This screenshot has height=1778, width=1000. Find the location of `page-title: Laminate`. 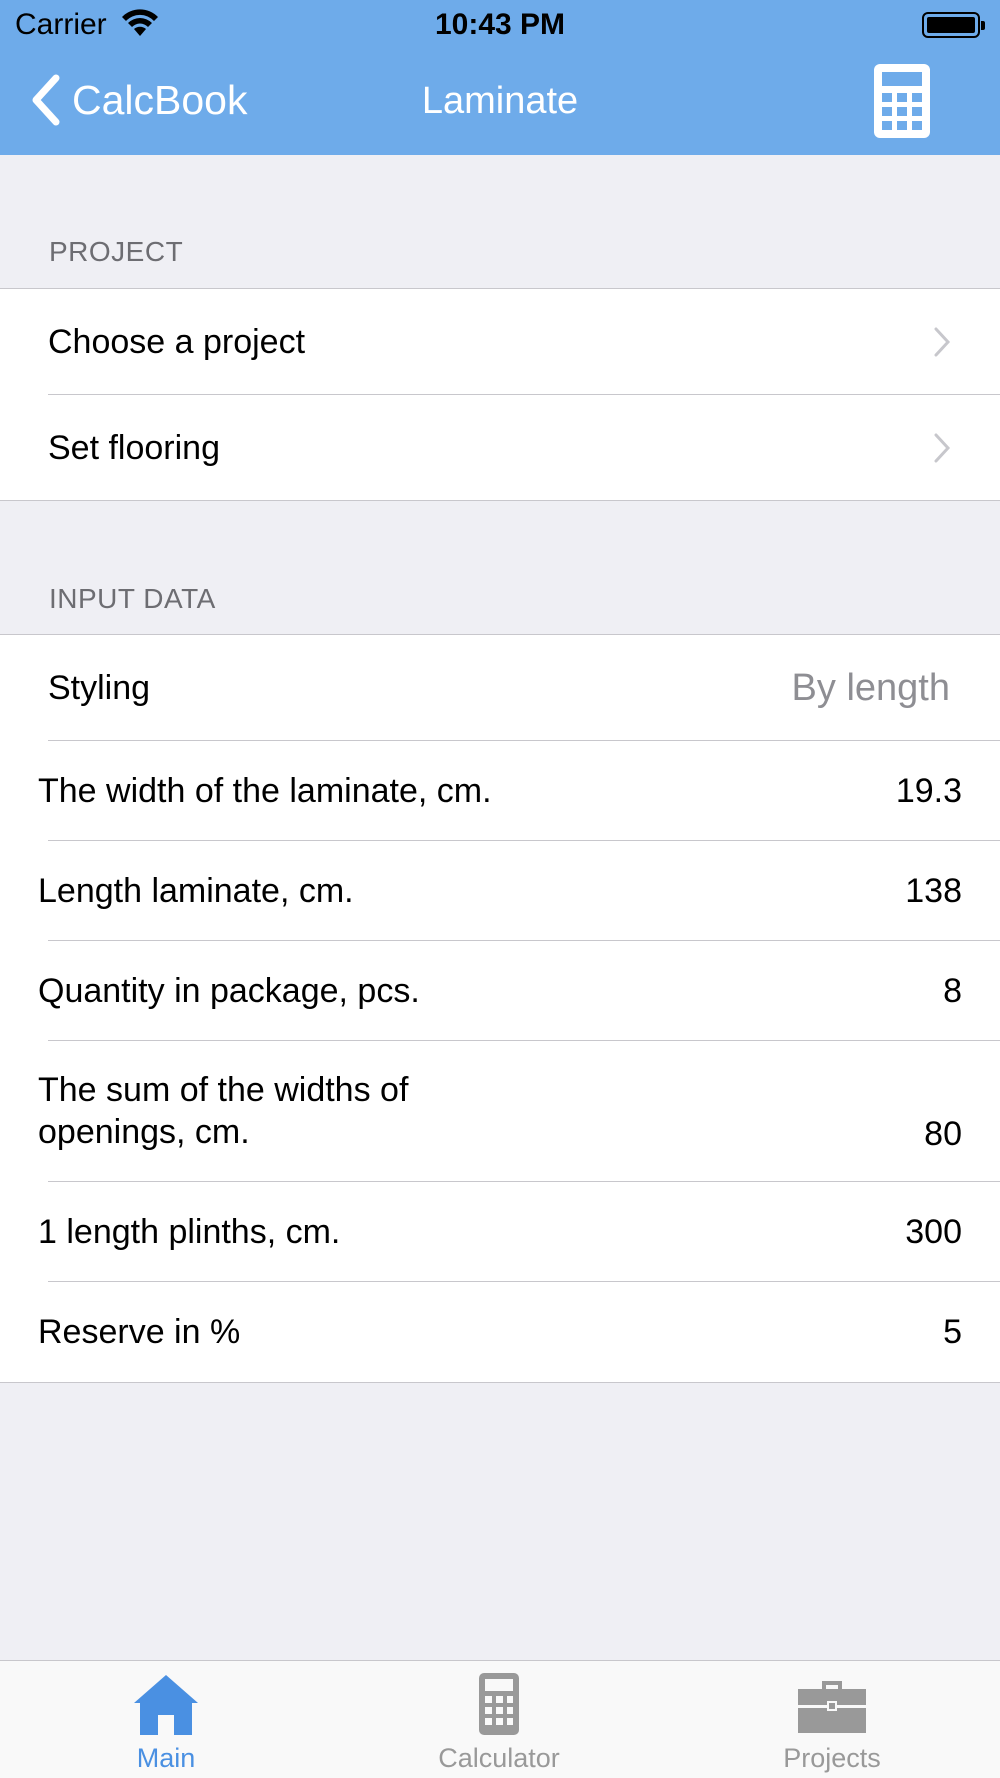

page-title: Laminate is located at coordinates (500, 101).